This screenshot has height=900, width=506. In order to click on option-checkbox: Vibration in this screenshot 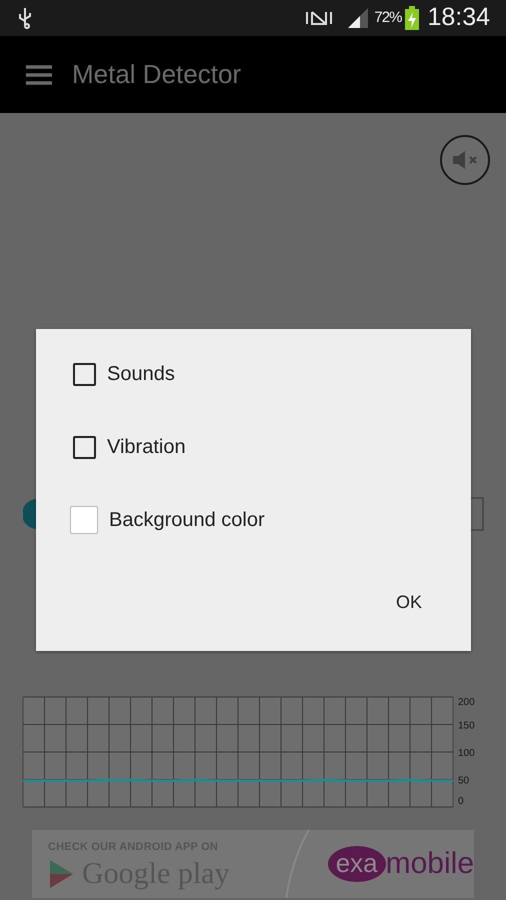, I will do `click(129, 447)`.